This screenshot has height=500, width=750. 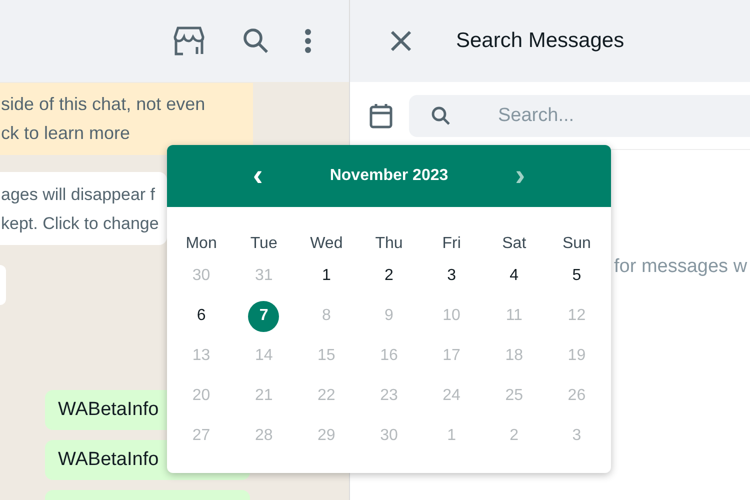 I want to click on day-cell: 17, so click(x=452, y=356).